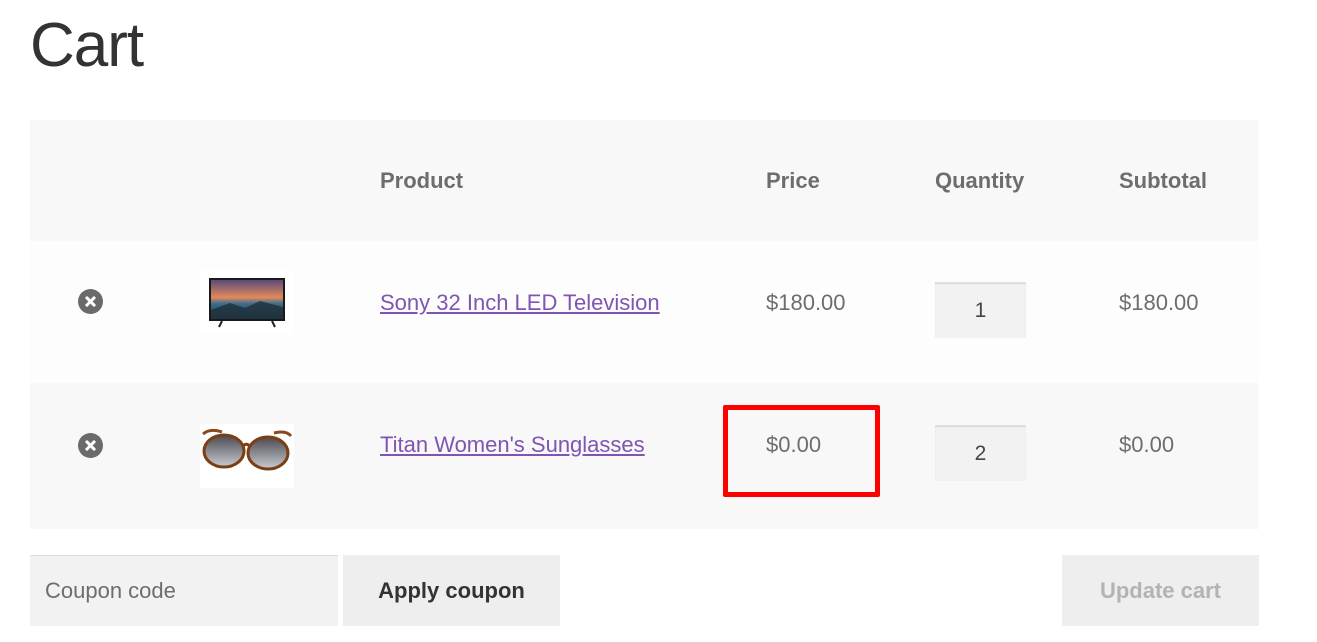  I want to click on header-quantity: Quantity, so click(980, 180).